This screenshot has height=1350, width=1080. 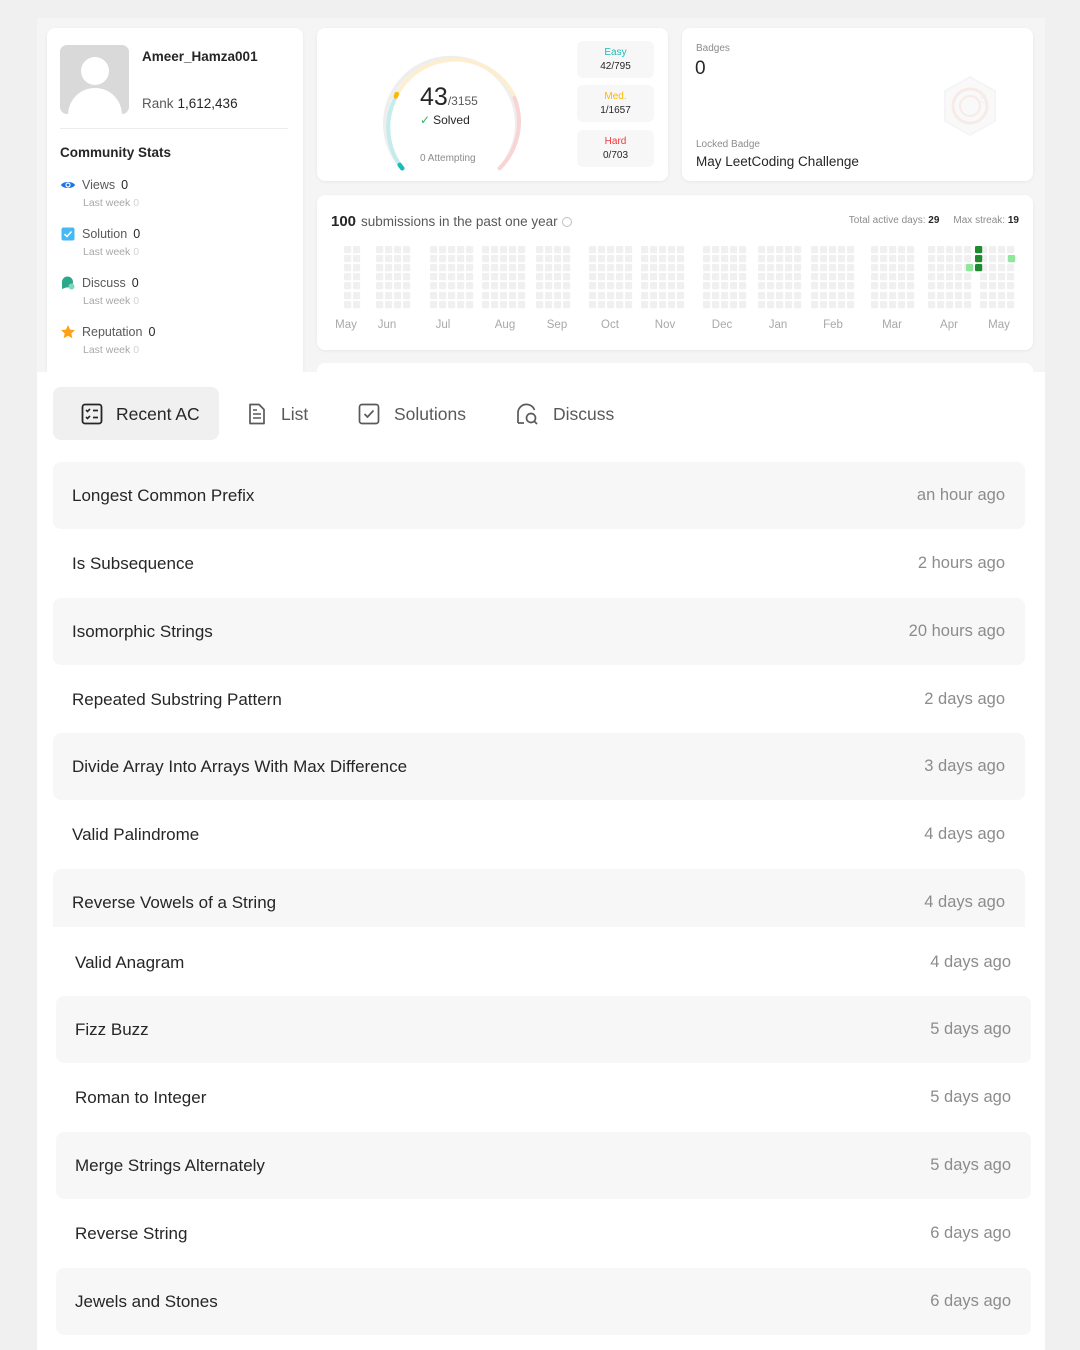 I want to click on list-item: Fizz Buzz 5 days ago, so click(x=543, y=1029).